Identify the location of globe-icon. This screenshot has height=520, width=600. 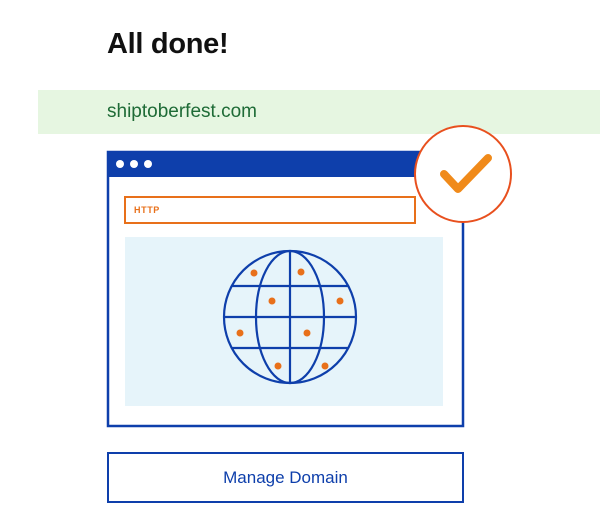
(290, 317).